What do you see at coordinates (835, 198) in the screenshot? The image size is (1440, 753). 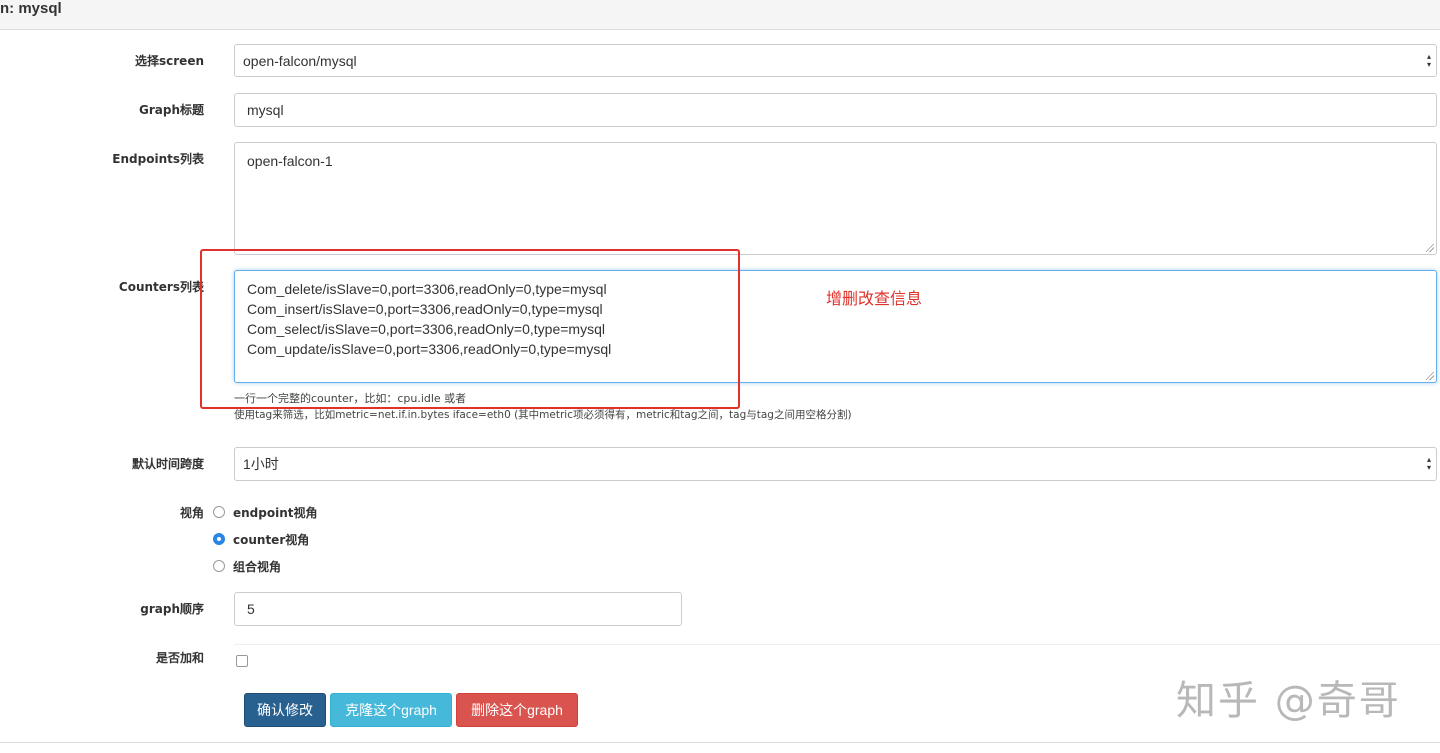 I see `endpoints-textarea: open-falcon-1` at bounding box center [835, 198].